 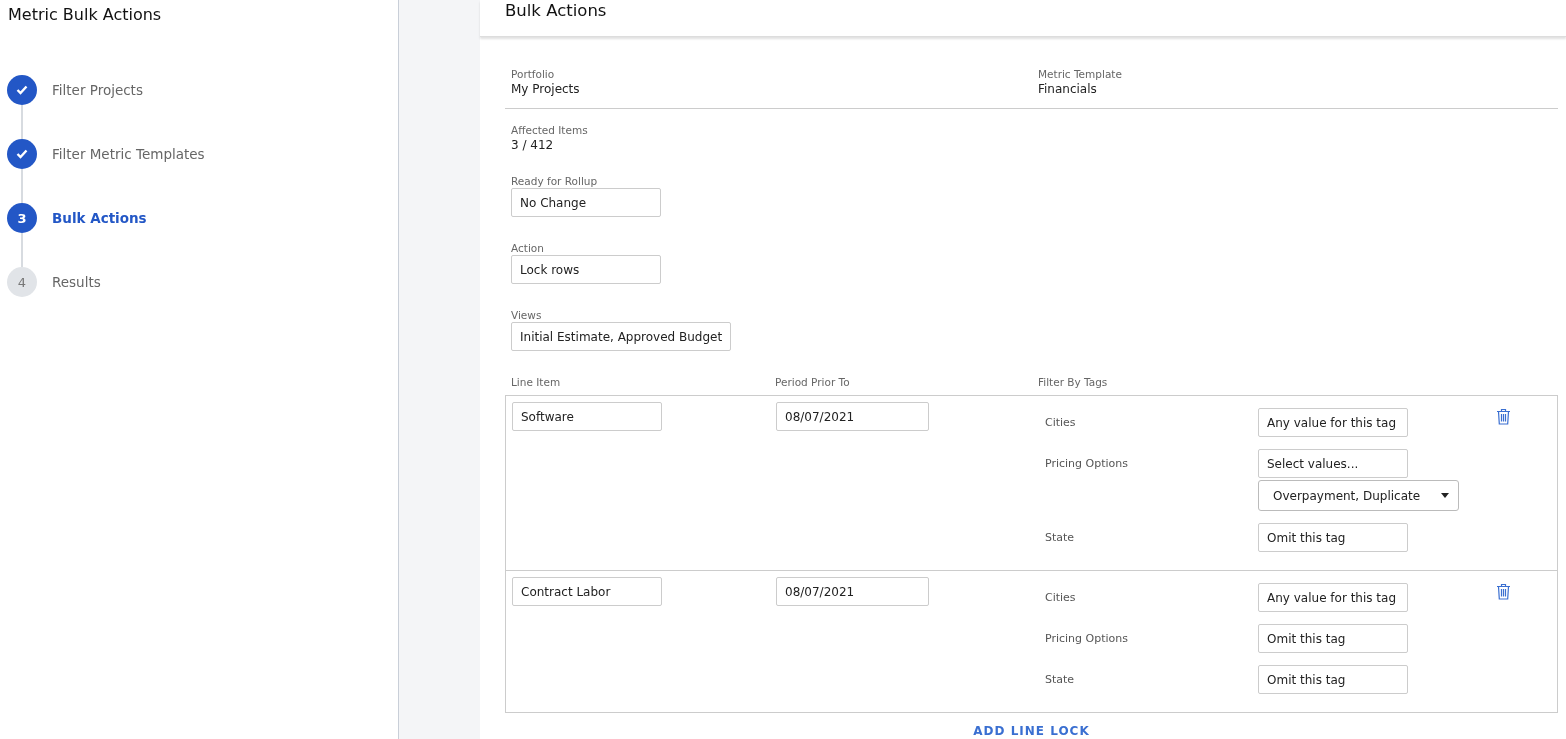 What do you see at coordinates (76, 282) in the screenshot?
I see `step-label: Results` at bounding box center [76, 282].